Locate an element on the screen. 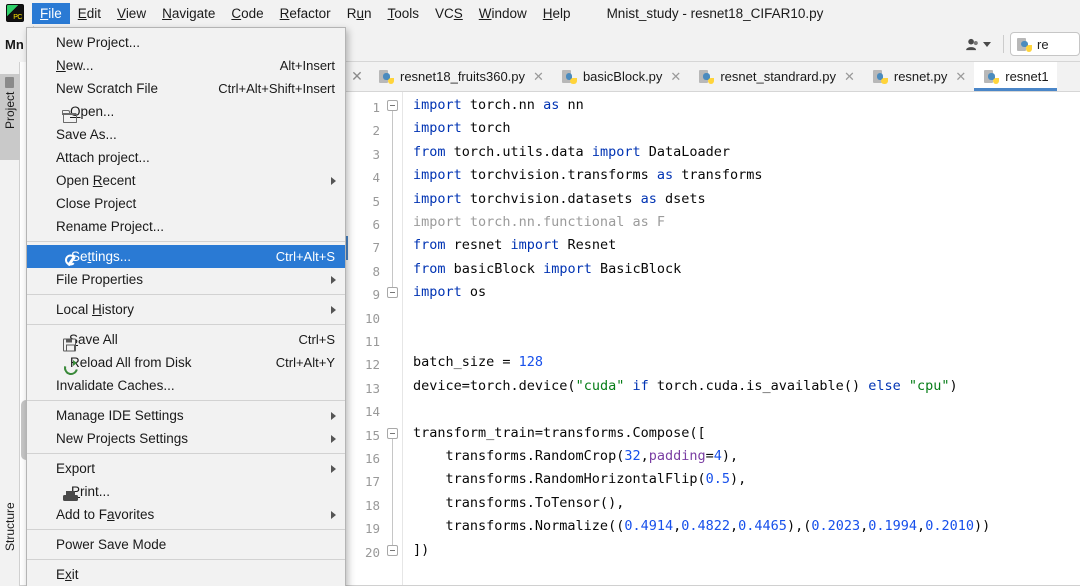  editor-tab-resnet1: resnet1 is located at coordinates (1016, 76).